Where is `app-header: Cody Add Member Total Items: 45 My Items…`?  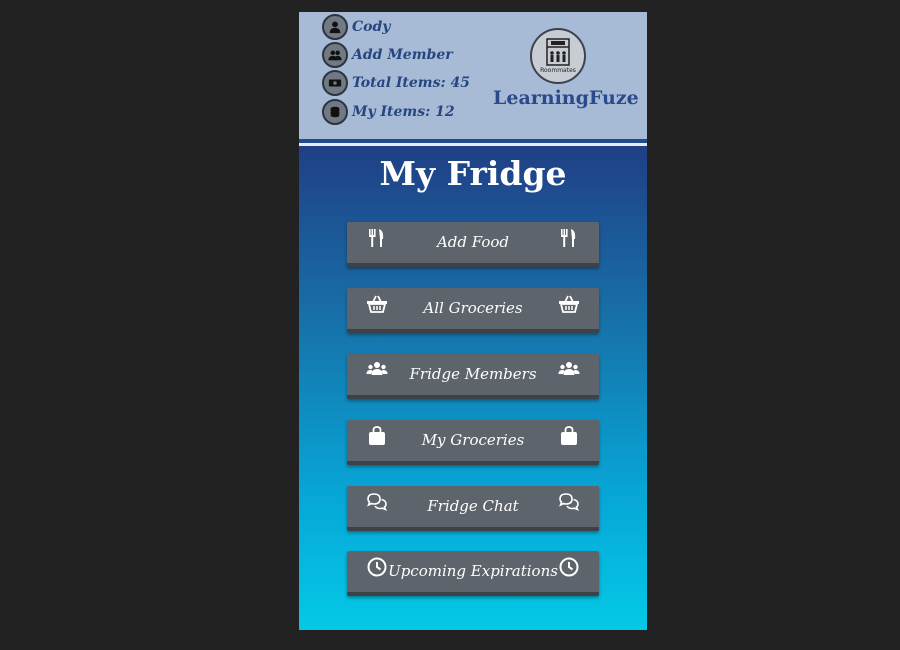 app-header: Cody Add Member Total Items: 45 My Items… is located at coordinates (473, 75).